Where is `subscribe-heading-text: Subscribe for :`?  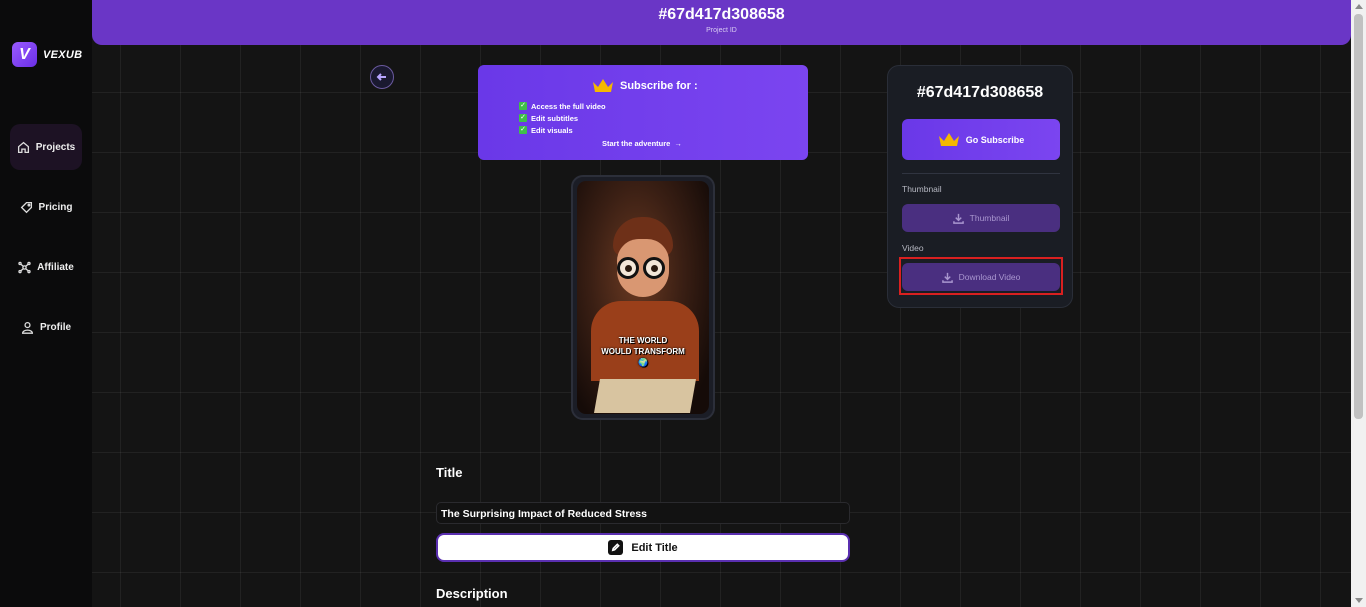 subscribe-heading-text: Subscribe for : is located at coordinates (659, 85).